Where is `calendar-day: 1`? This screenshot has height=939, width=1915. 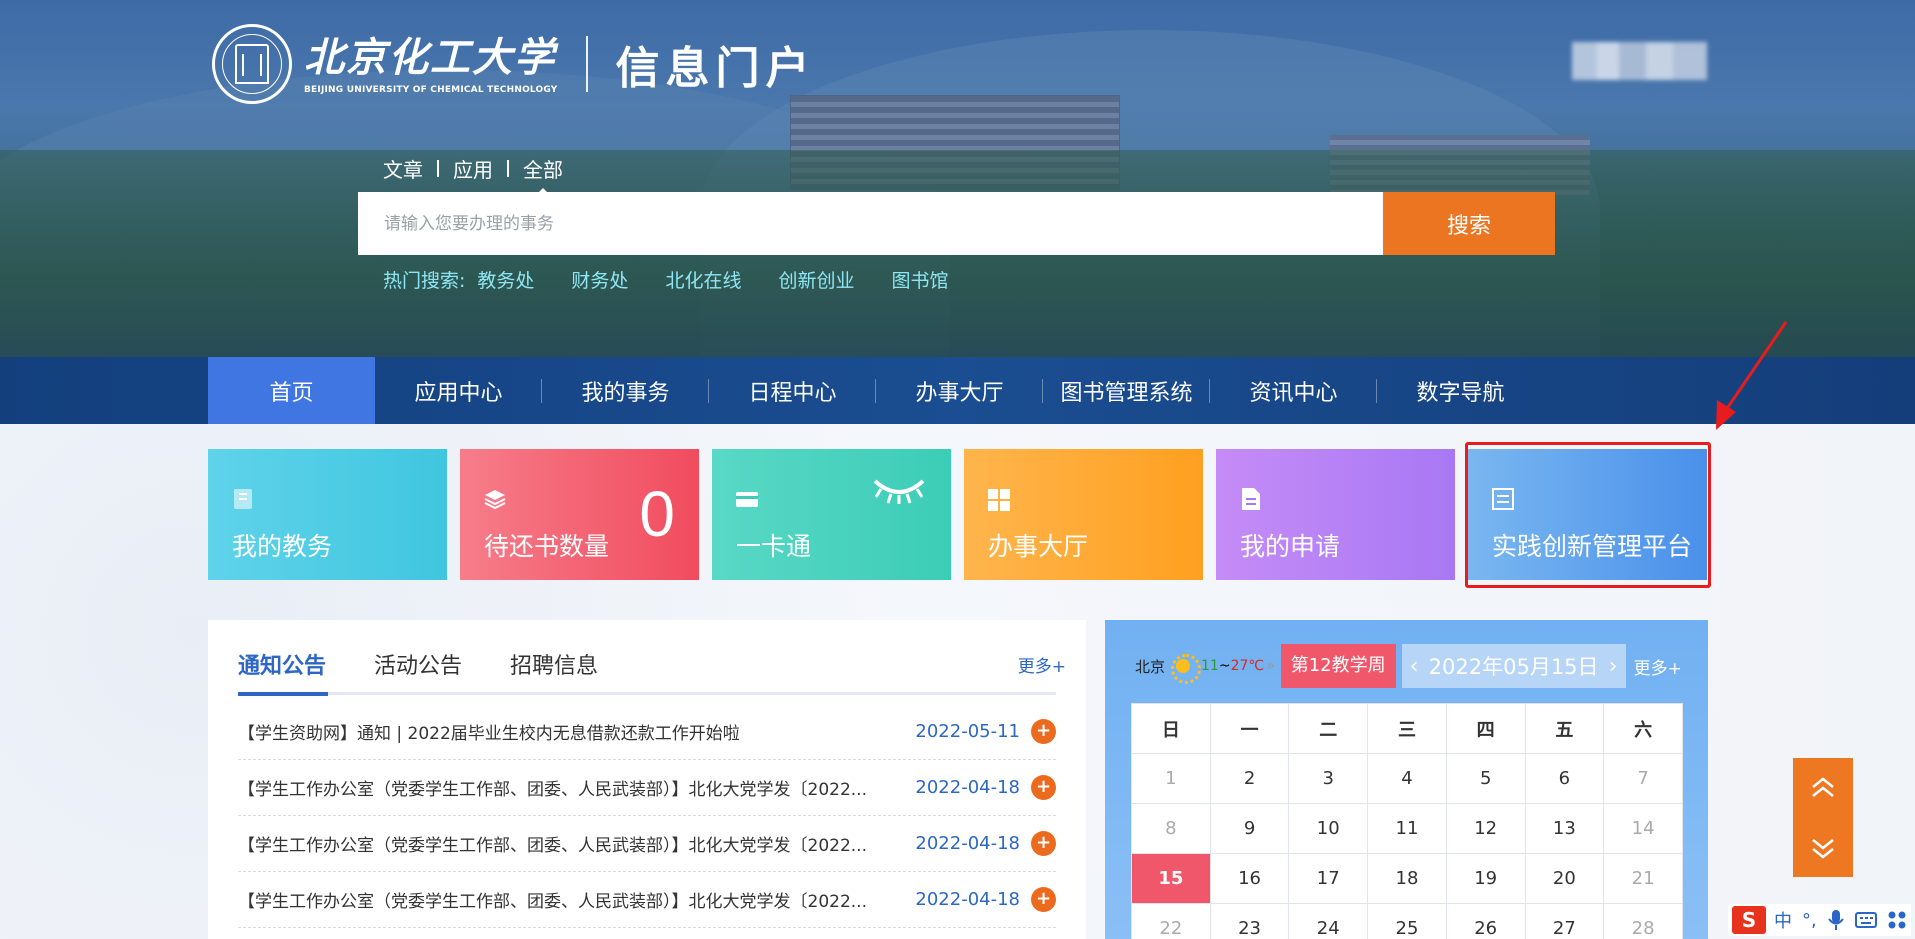 calendar-day: 1 is located at coordinates (1171, 778).